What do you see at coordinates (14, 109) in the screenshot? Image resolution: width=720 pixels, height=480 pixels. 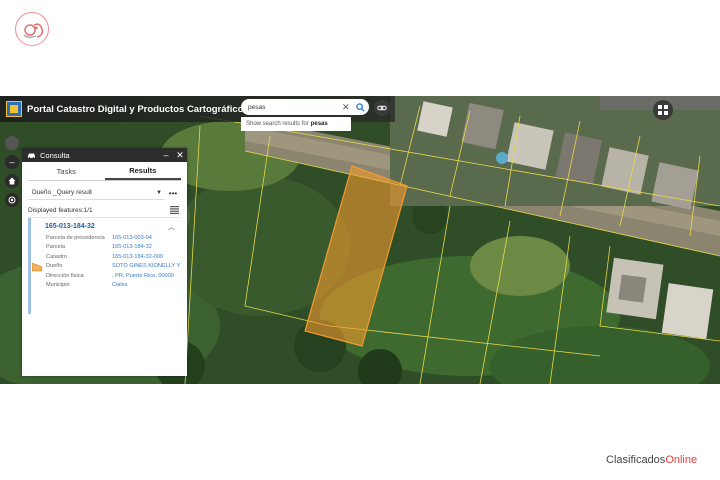 I see `catastro-logo-icon` at bounding box center [14, 109].